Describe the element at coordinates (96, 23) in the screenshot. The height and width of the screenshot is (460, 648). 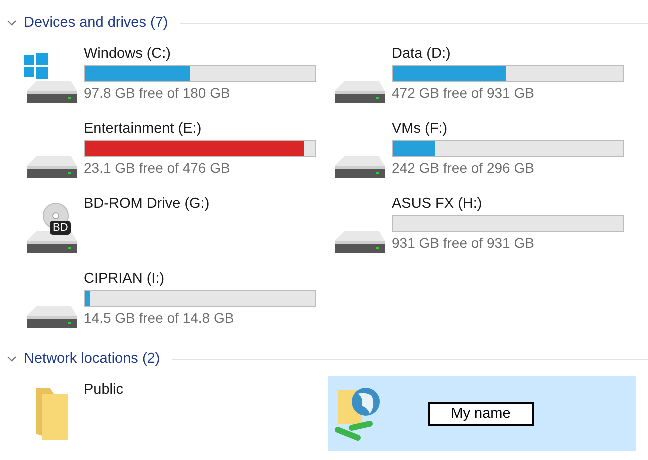
I see `group-title: Devices and drives (7)` at that location.